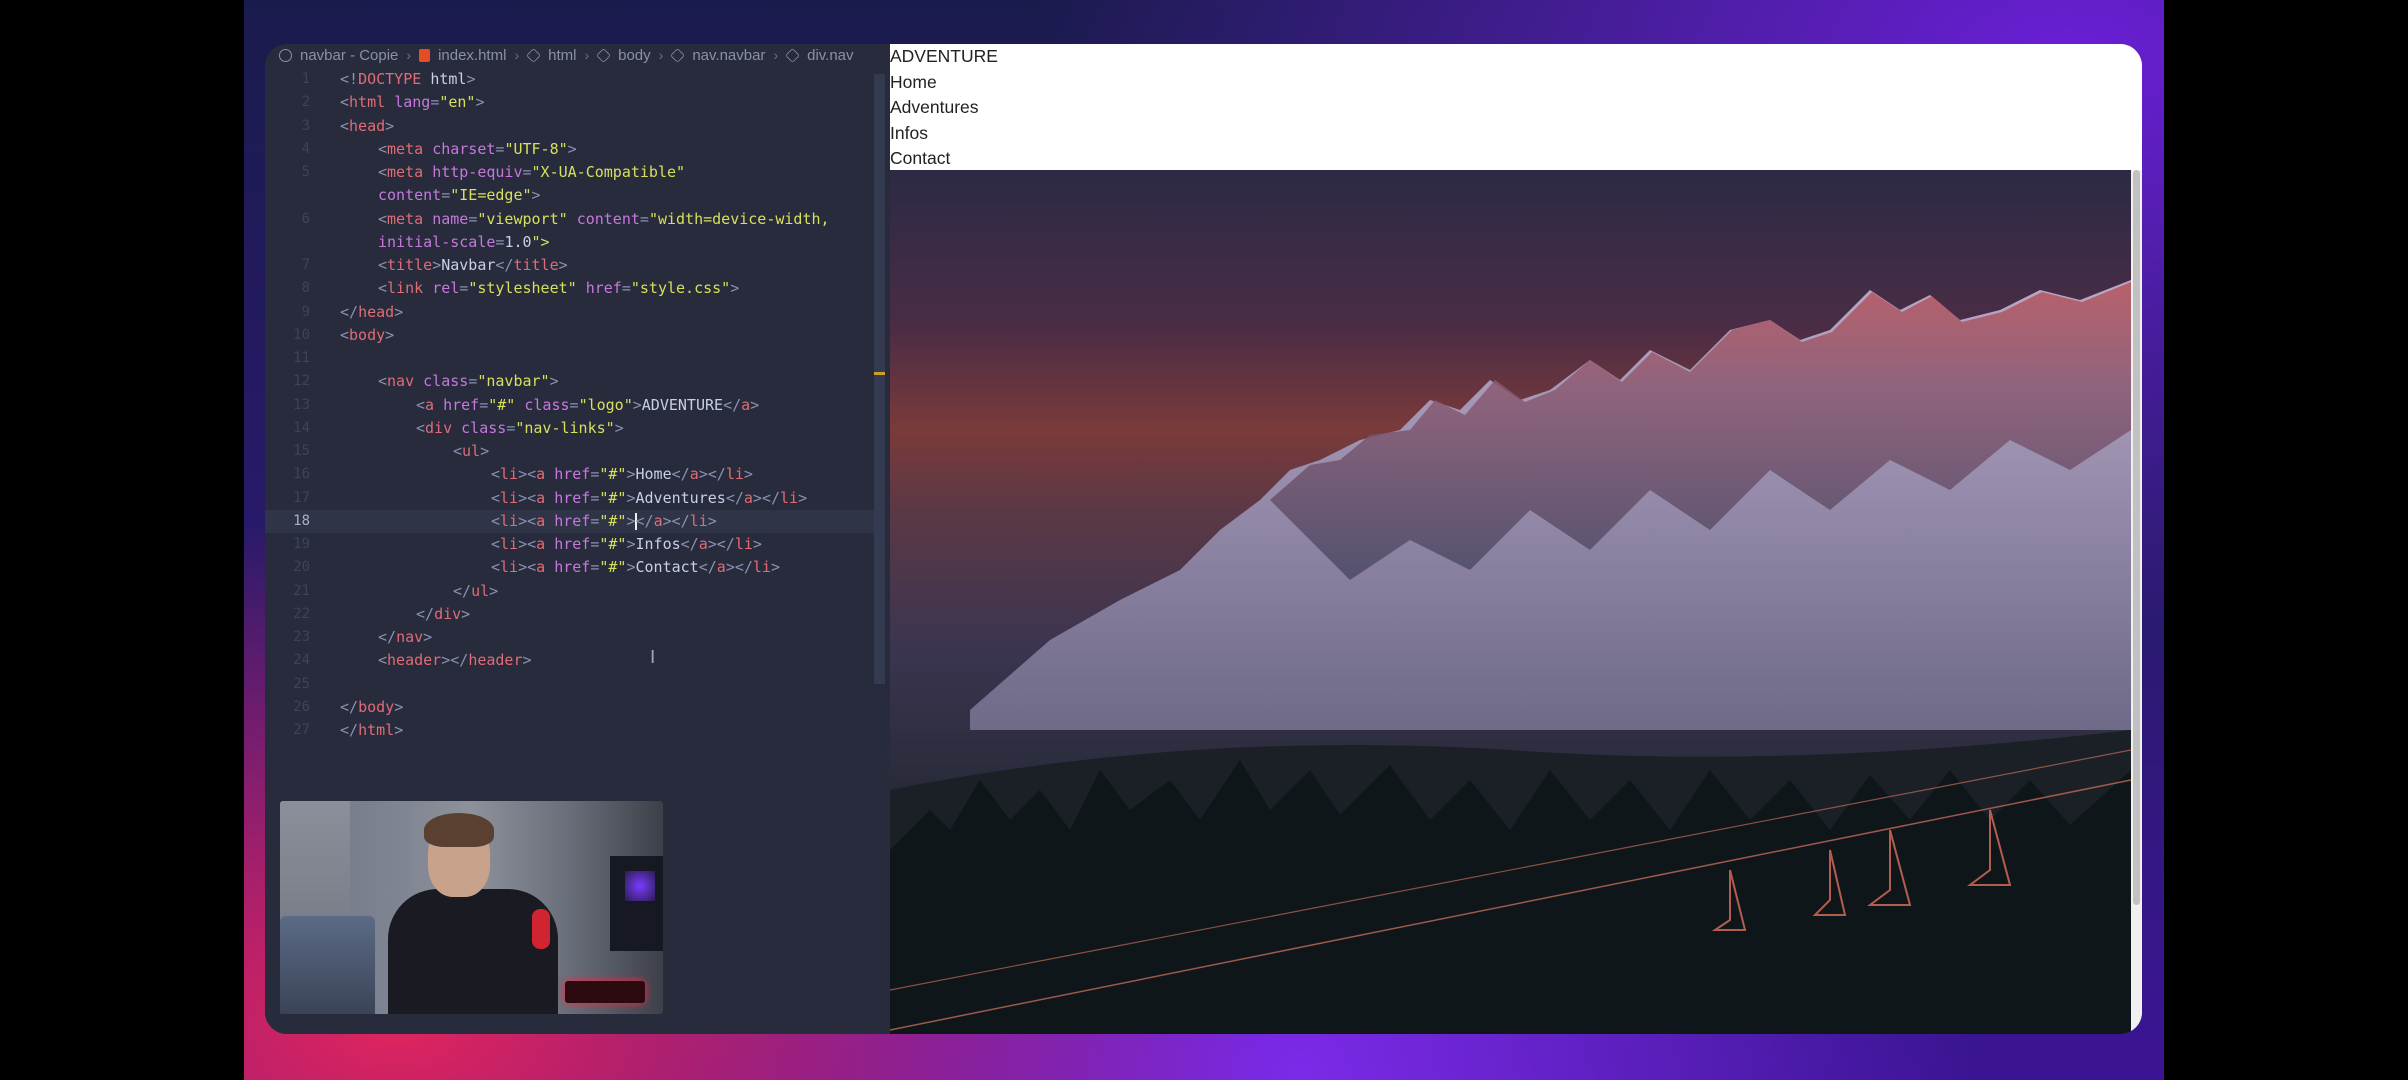  Describe the element at coordinates (301, 544) in the screenshot. I see `line-number: 19` at that location.